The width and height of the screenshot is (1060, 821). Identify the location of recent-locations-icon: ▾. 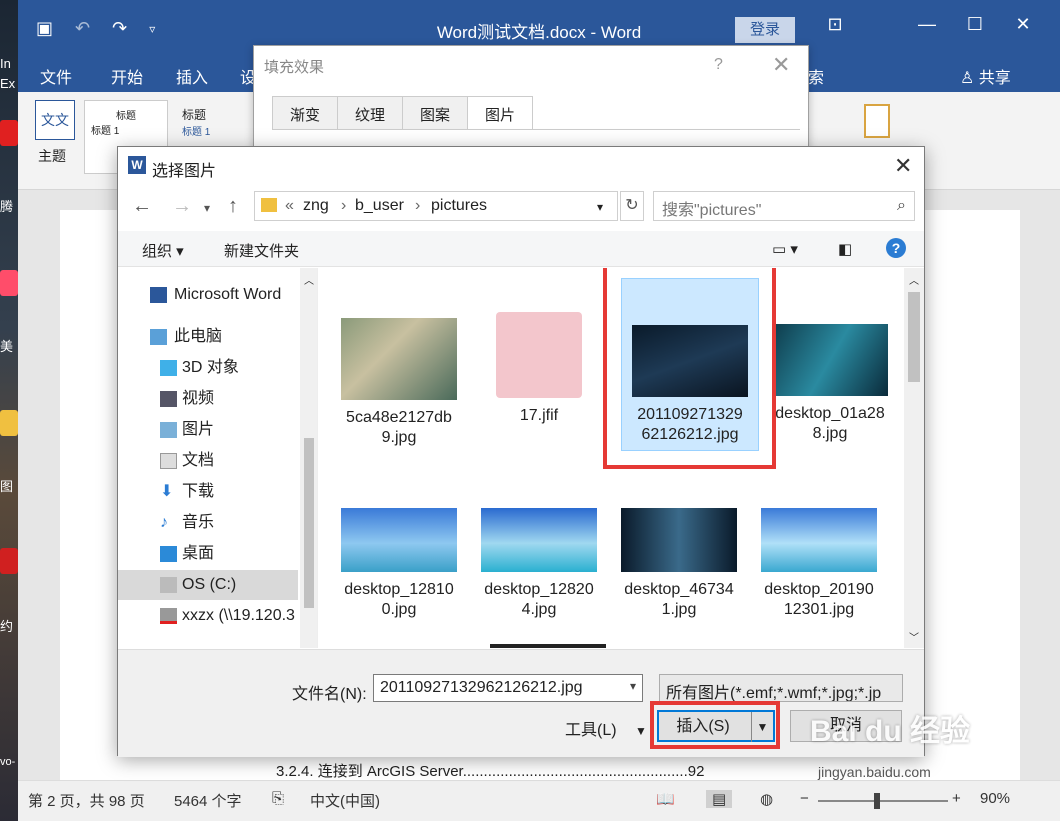
(207, 208).